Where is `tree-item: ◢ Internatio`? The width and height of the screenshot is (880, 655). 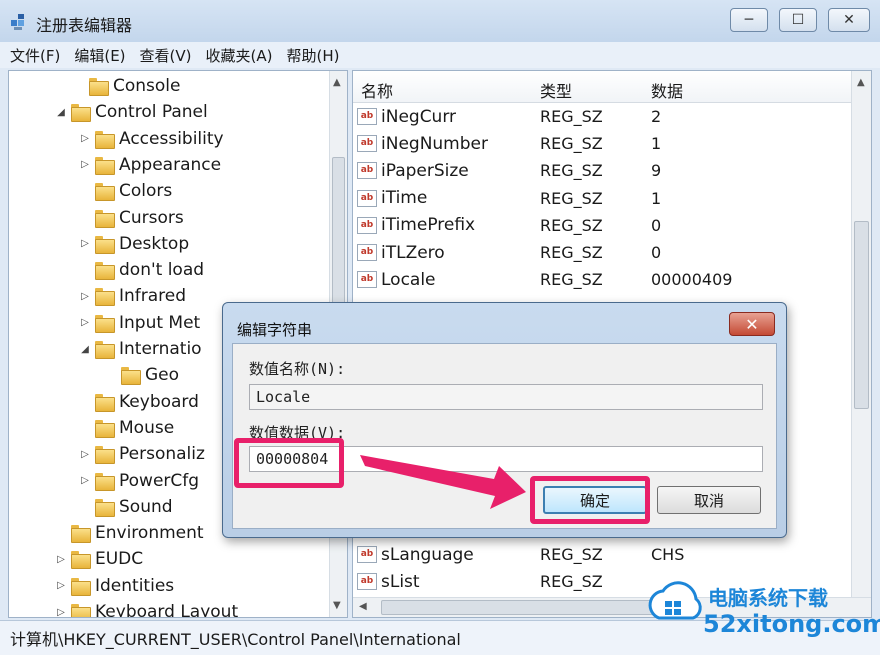 tree-item: ◢ Internatio is located at coordinates (140, 349).